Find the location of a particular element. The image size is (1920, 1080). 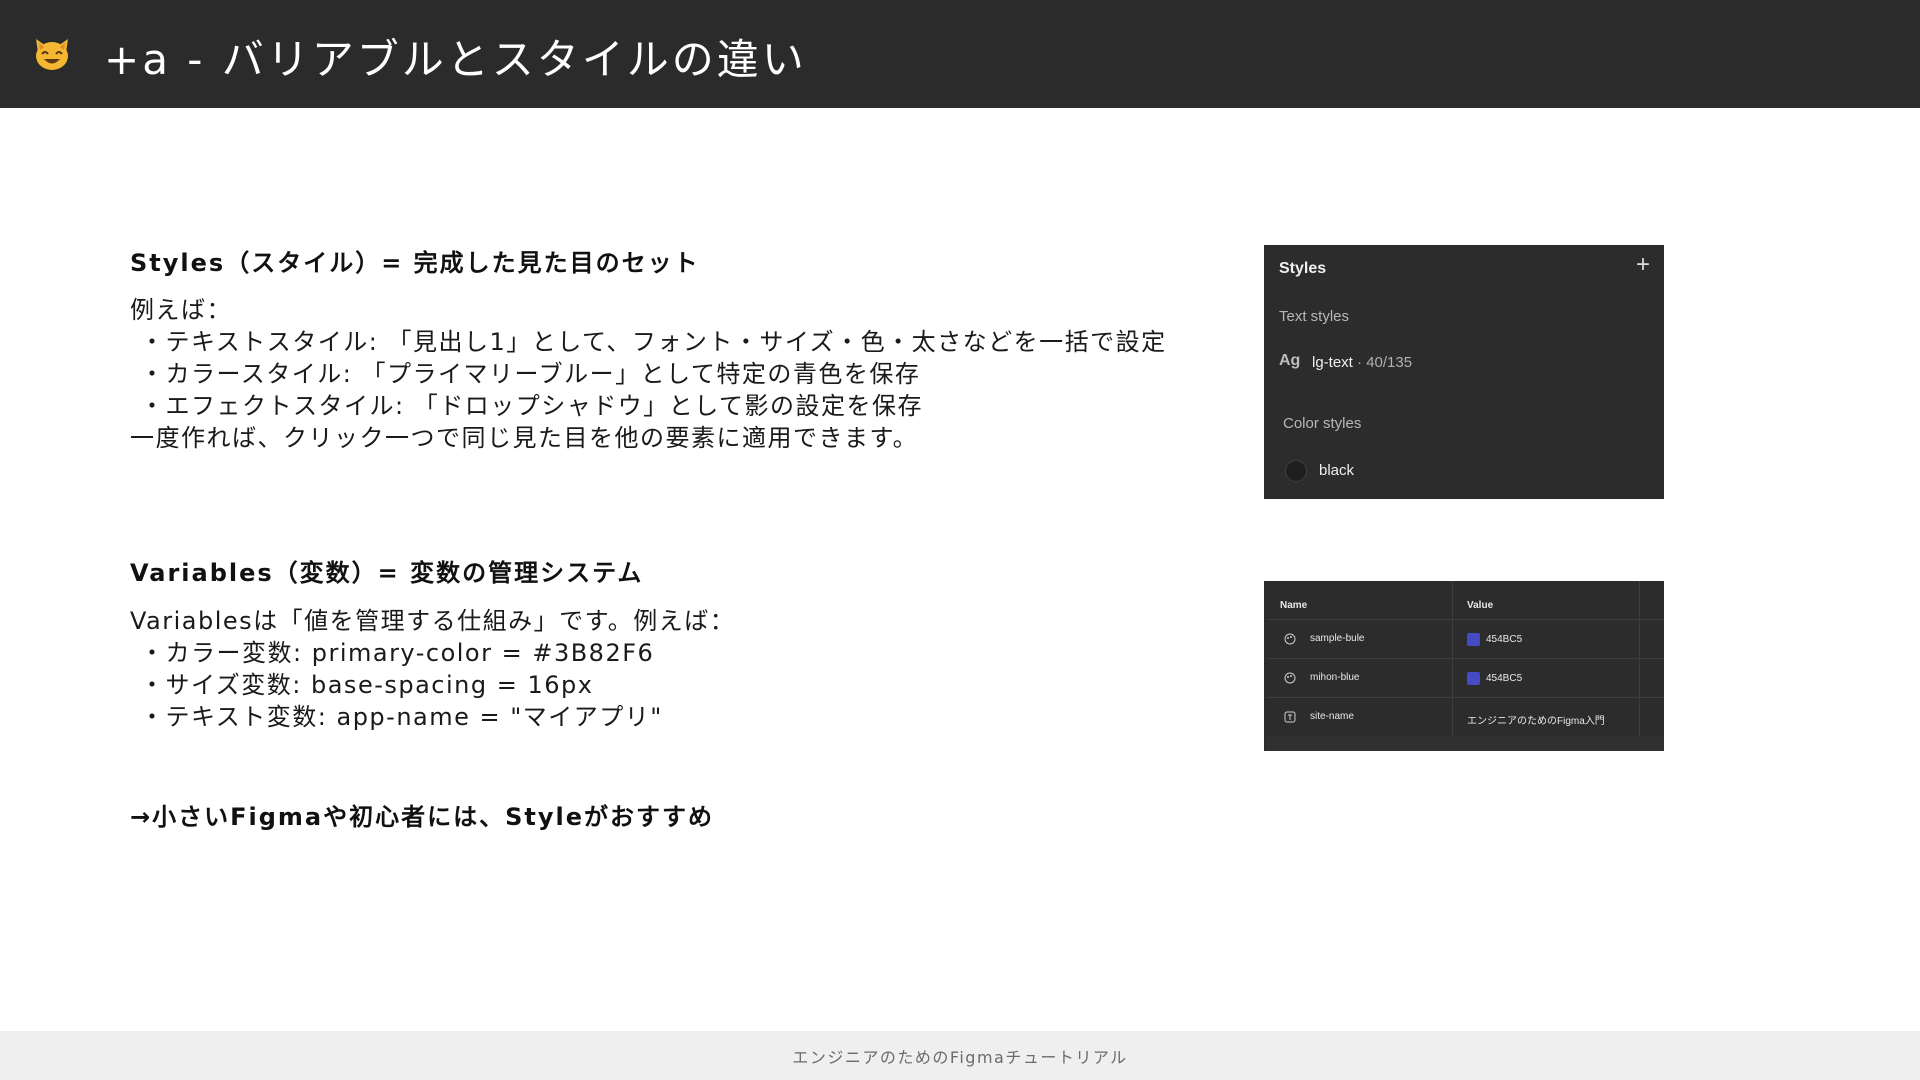

variables-line: Variablesは「値を管理する仕組み」です。例えば： is located at coordinates (433, 621).